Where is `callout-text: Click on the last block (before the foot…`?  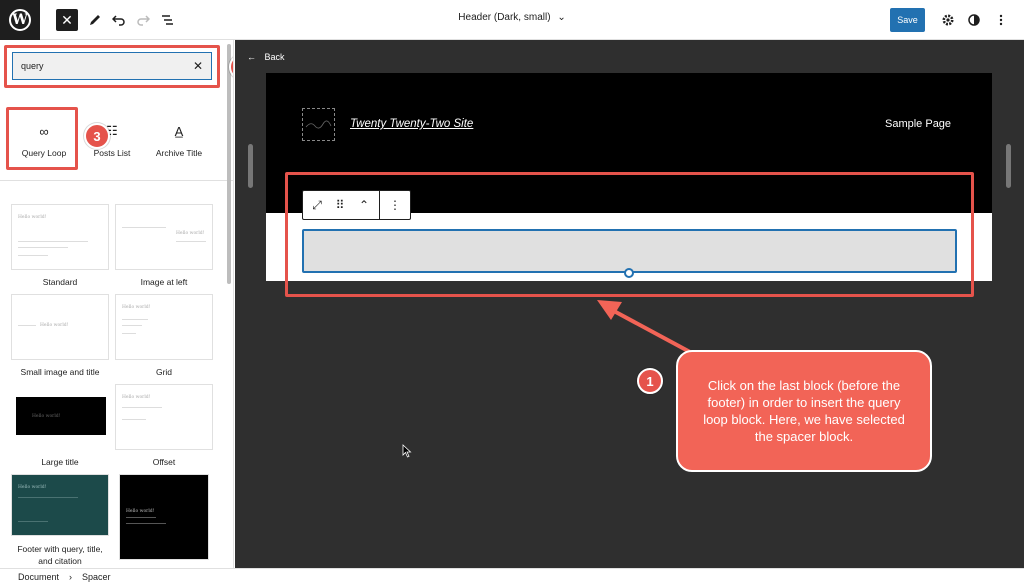 callout-text: Click on the last block (before the foot… is located at coordinates (804, 411).